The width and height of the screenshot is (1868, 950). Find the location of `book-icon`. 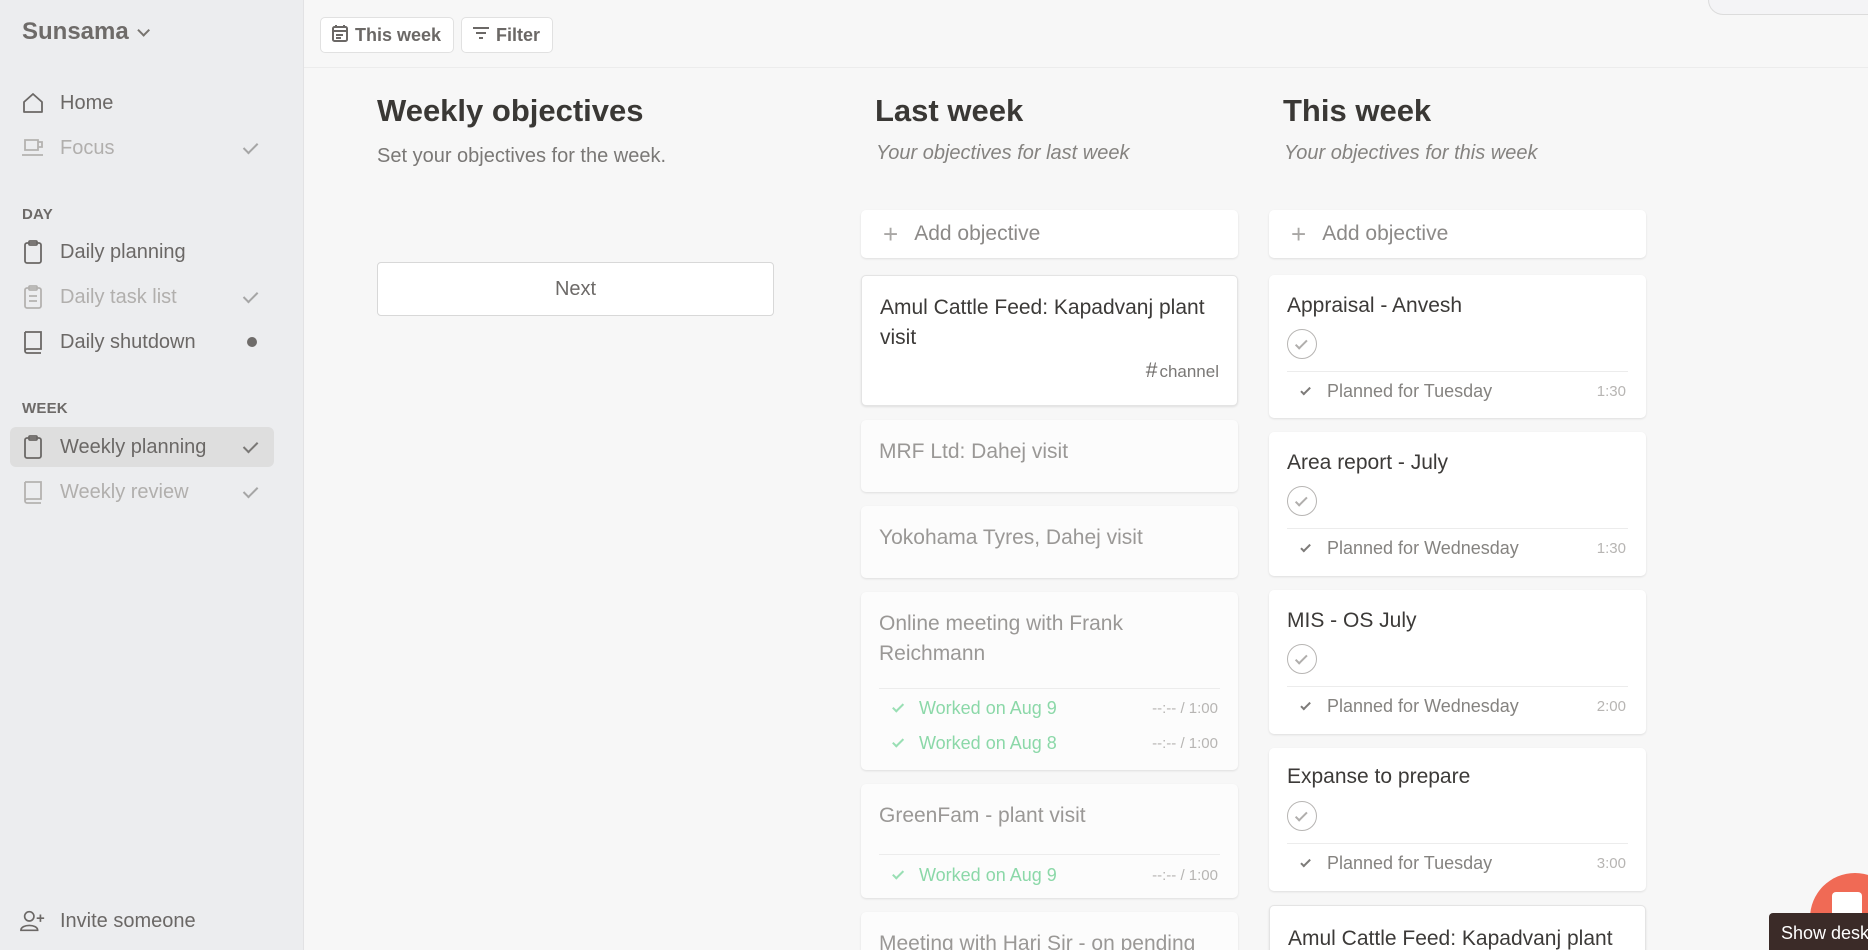

book-icon is located at coordinates (33, 342).